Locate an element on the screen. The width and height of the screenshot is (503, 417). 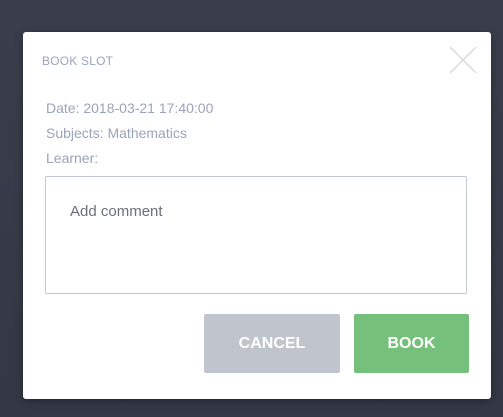
book-button: BOOK is located at coordinates (411, 343).